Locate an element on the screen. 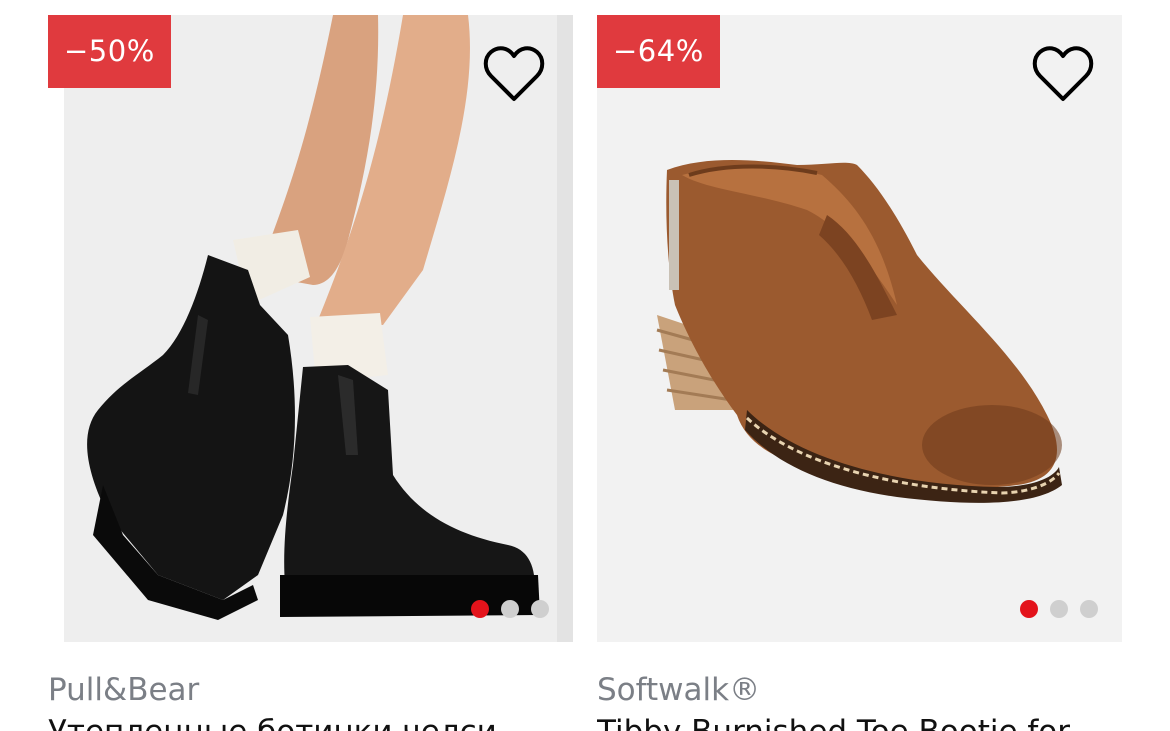 This screenshot has width=1170, height=731. product-title: Tibby Burnished Toe Bootie for is located at coordinates (859, 721).